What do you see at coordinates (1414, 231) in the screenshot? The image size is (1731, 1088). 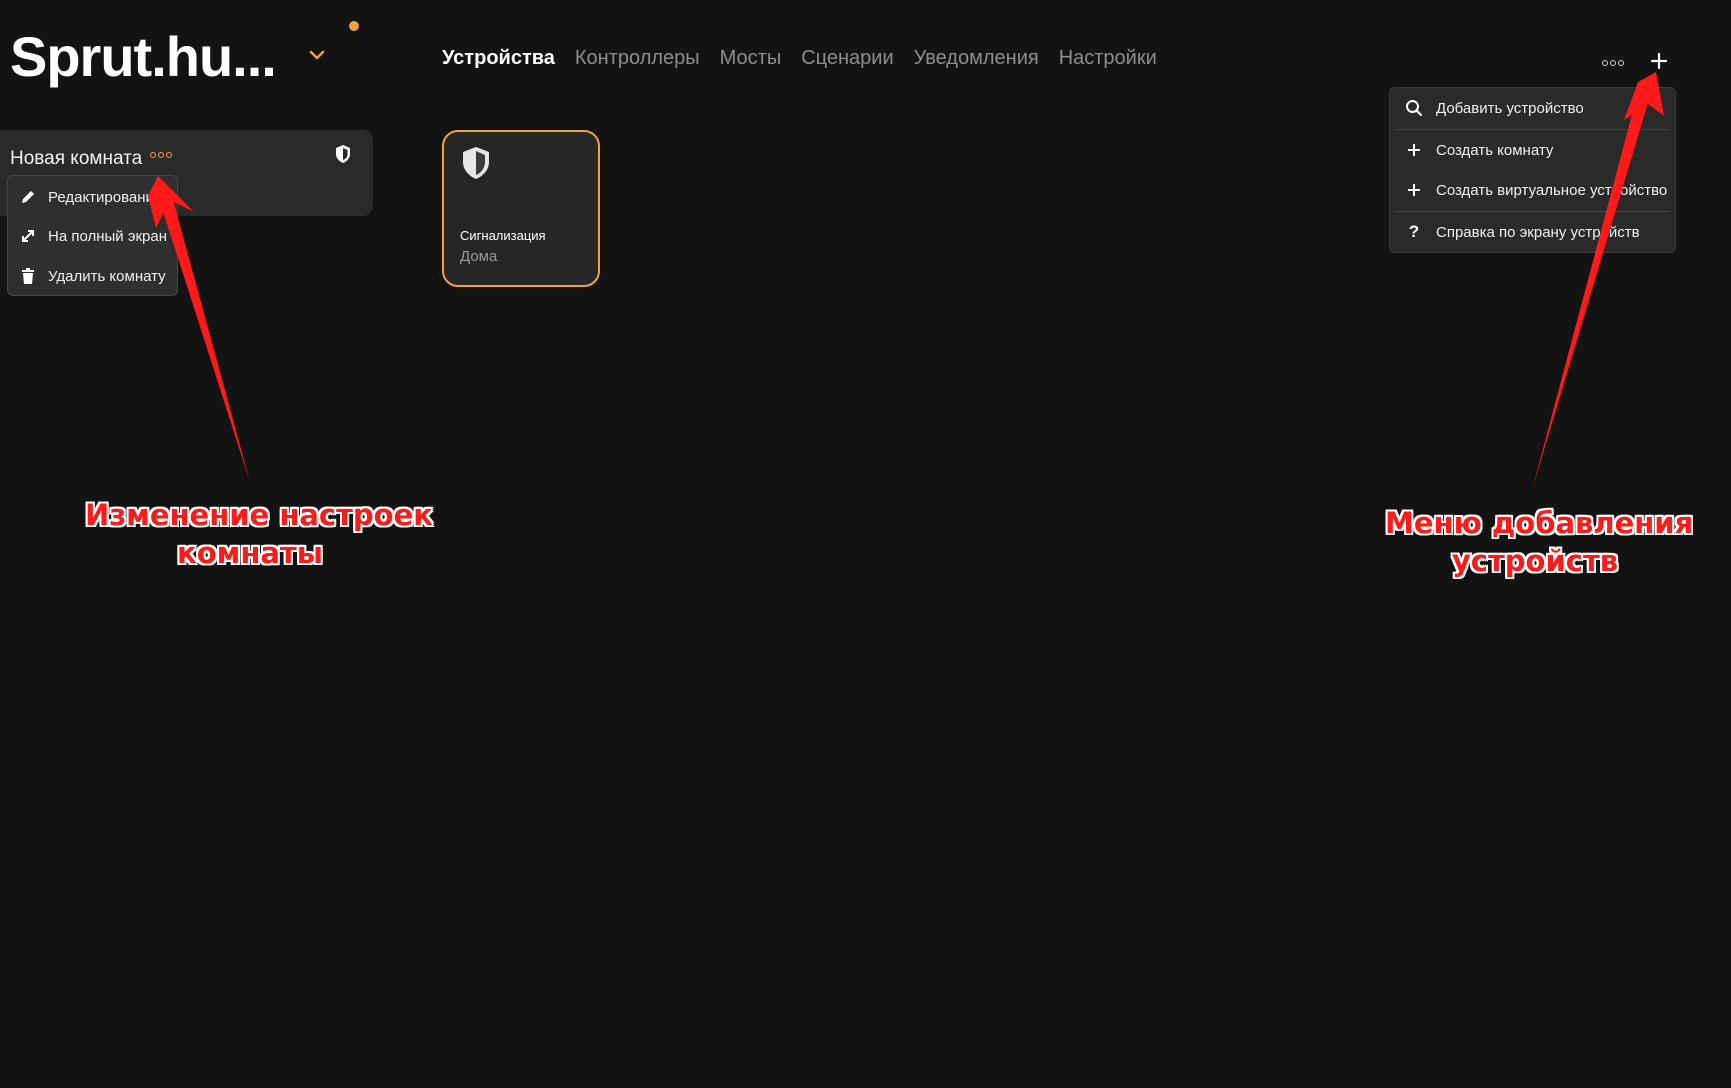 I see `question-icon: ?` at bounding box center [1414, 231].